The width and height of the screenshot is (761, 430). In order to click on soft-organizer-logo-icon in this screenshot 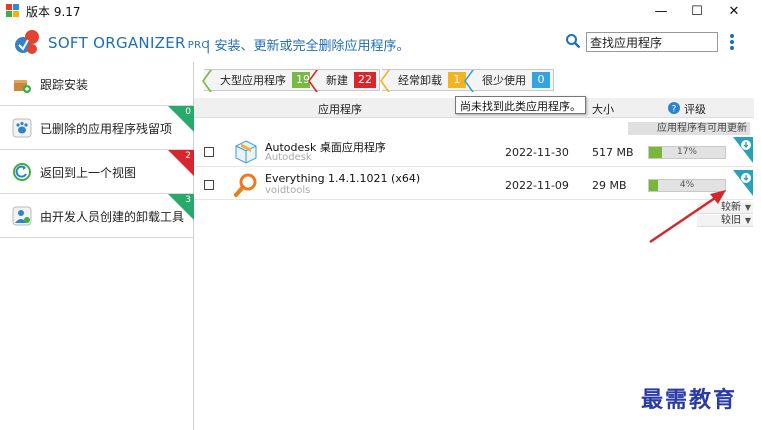, I will do `click(27, 42)`.